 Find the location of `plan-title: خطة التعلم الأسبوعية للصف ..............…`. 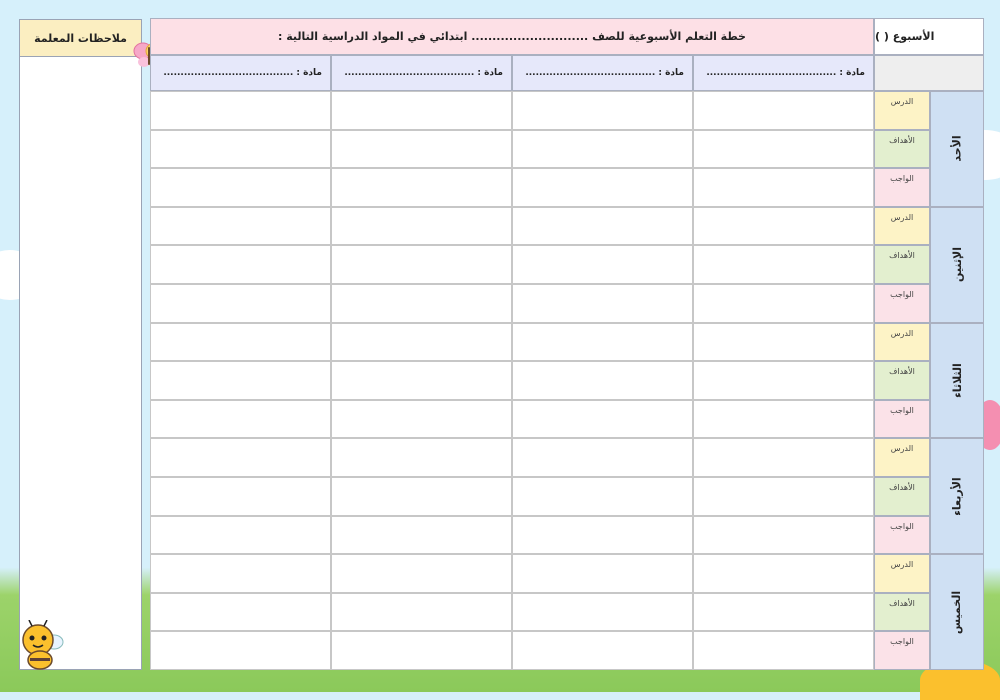

plan-title: خطة التعلم الأسبوعية للصف ..............… is located at coordinates (512, 36).